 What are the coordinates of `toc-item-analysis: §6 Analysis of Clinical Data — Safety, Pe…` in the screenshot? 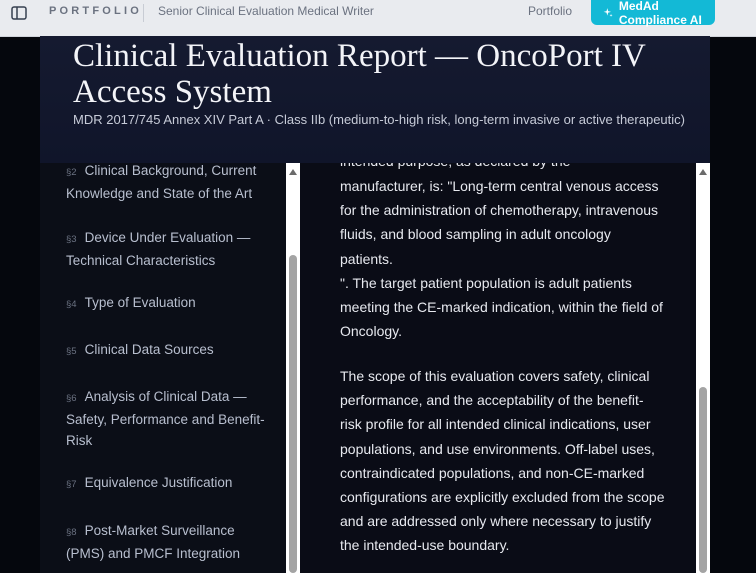 It's located at (166, 418).